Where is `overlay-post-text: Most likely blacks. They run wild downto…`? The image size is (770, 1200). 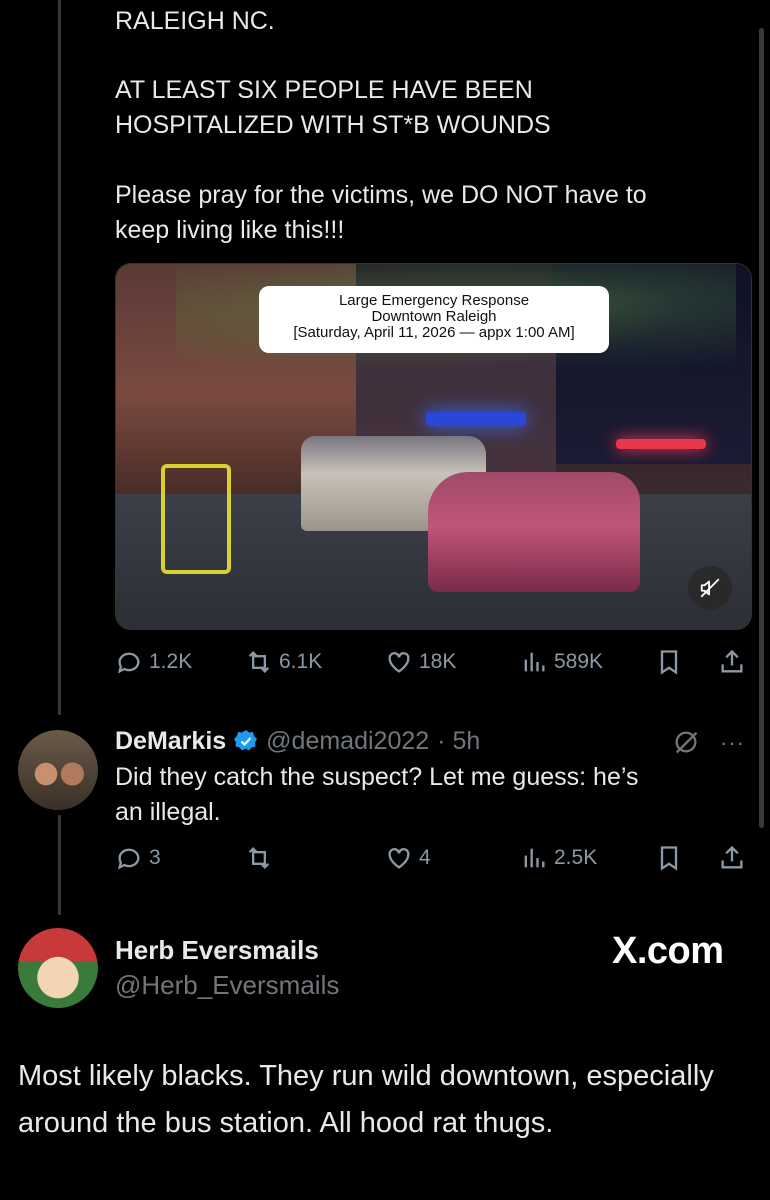
overlay-post-text: Most likely blacks. They run wild downto… is located at coordinates (366, 1099).